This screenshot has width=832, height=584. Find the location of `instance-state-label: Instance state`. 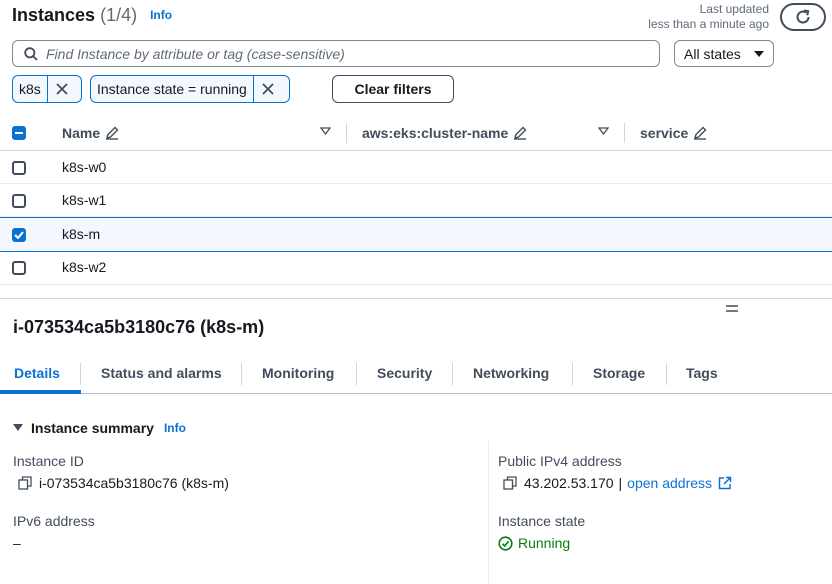

instance-state-label: Instance state is located at coordinates (542, 521).